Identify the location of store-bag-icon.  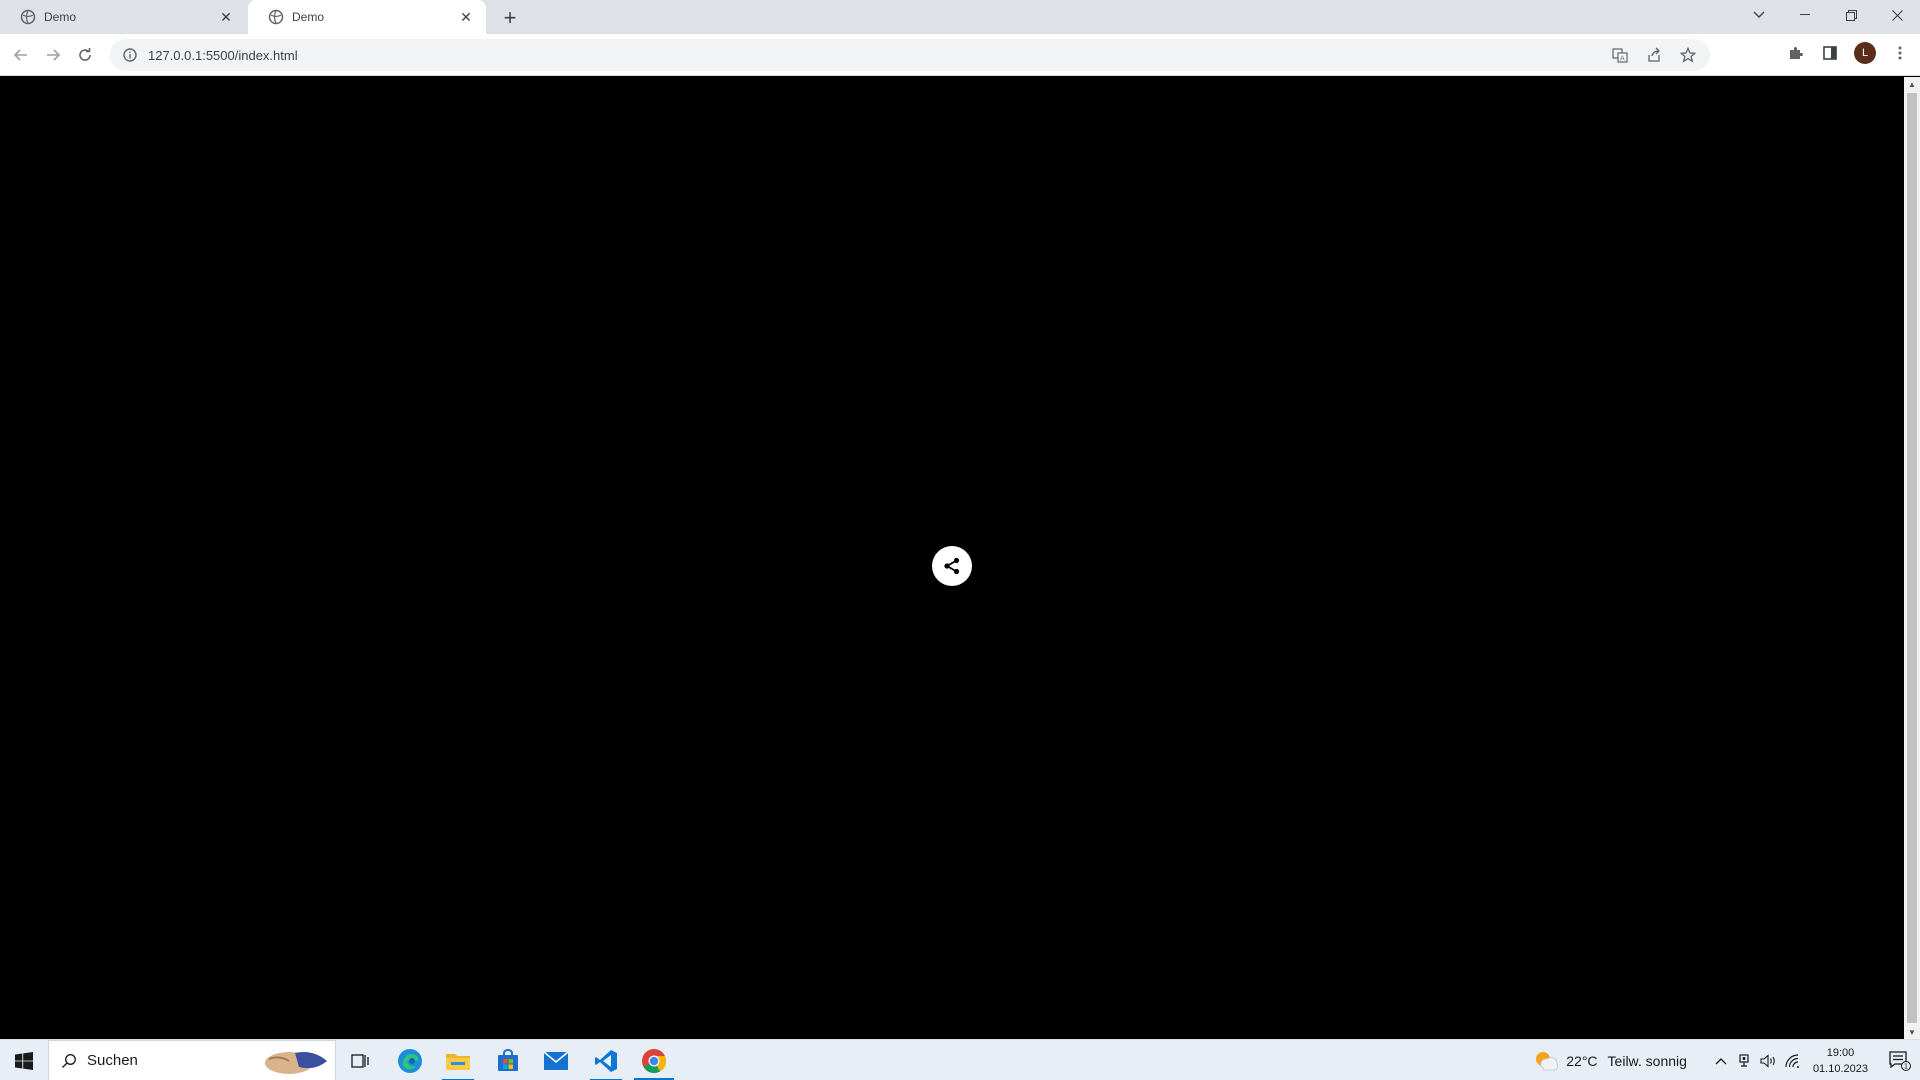
(508, 1059).